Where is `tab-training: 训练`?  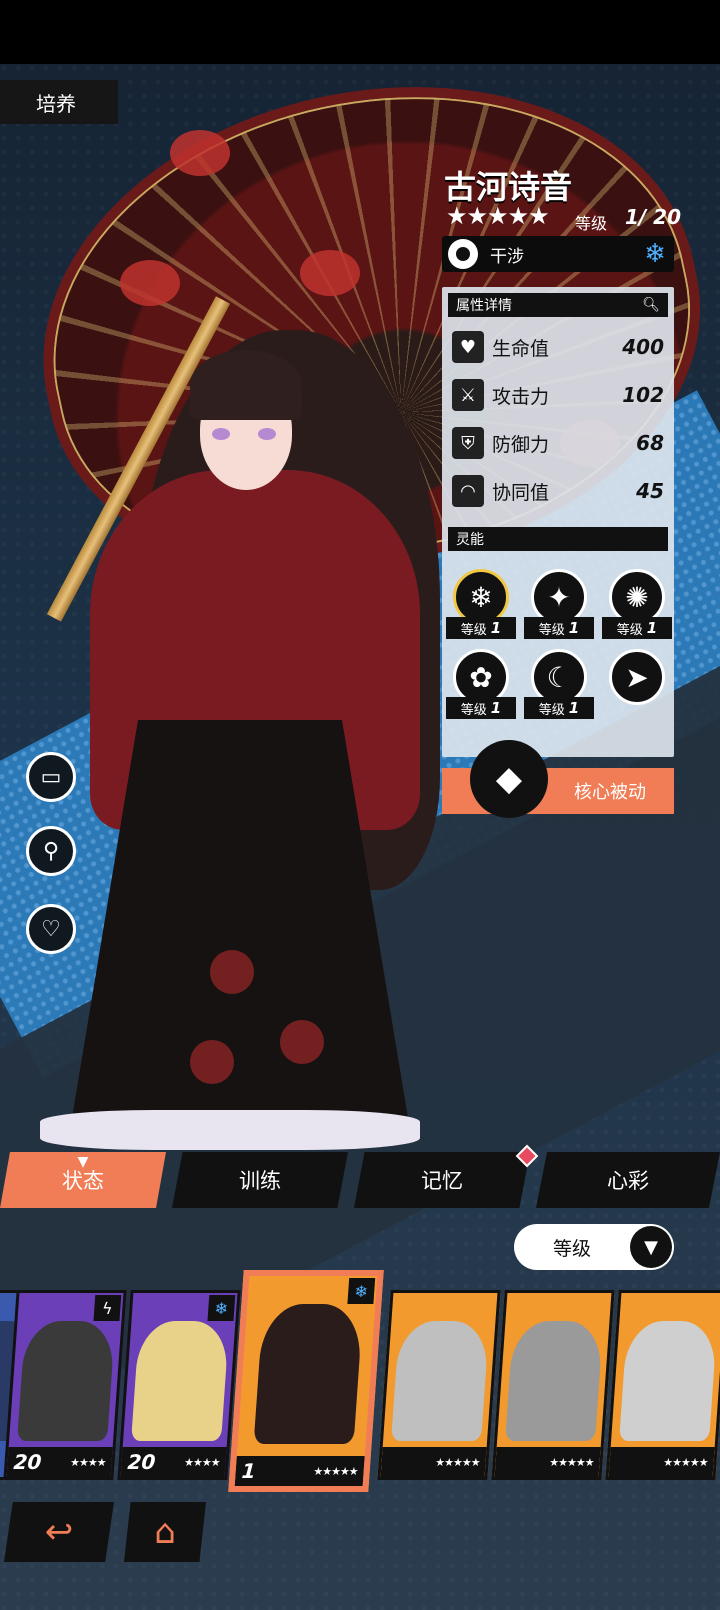 tab-training: 训练 is located at coordinates (260, 1180).